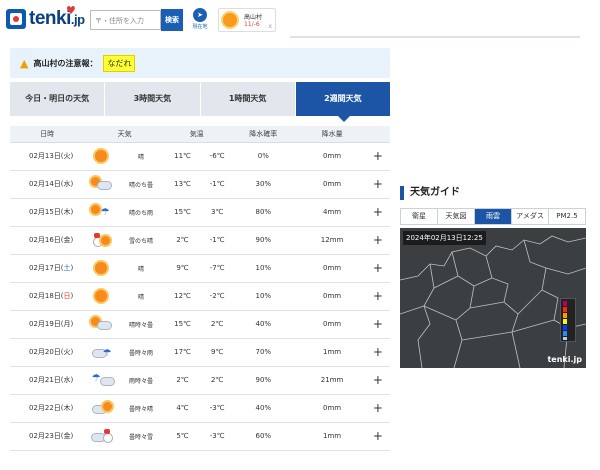 The image size is (600, 470). Describe the element at coordinates (263, 156) in the screenshot. I see `precip-probability: 0%` at that location.